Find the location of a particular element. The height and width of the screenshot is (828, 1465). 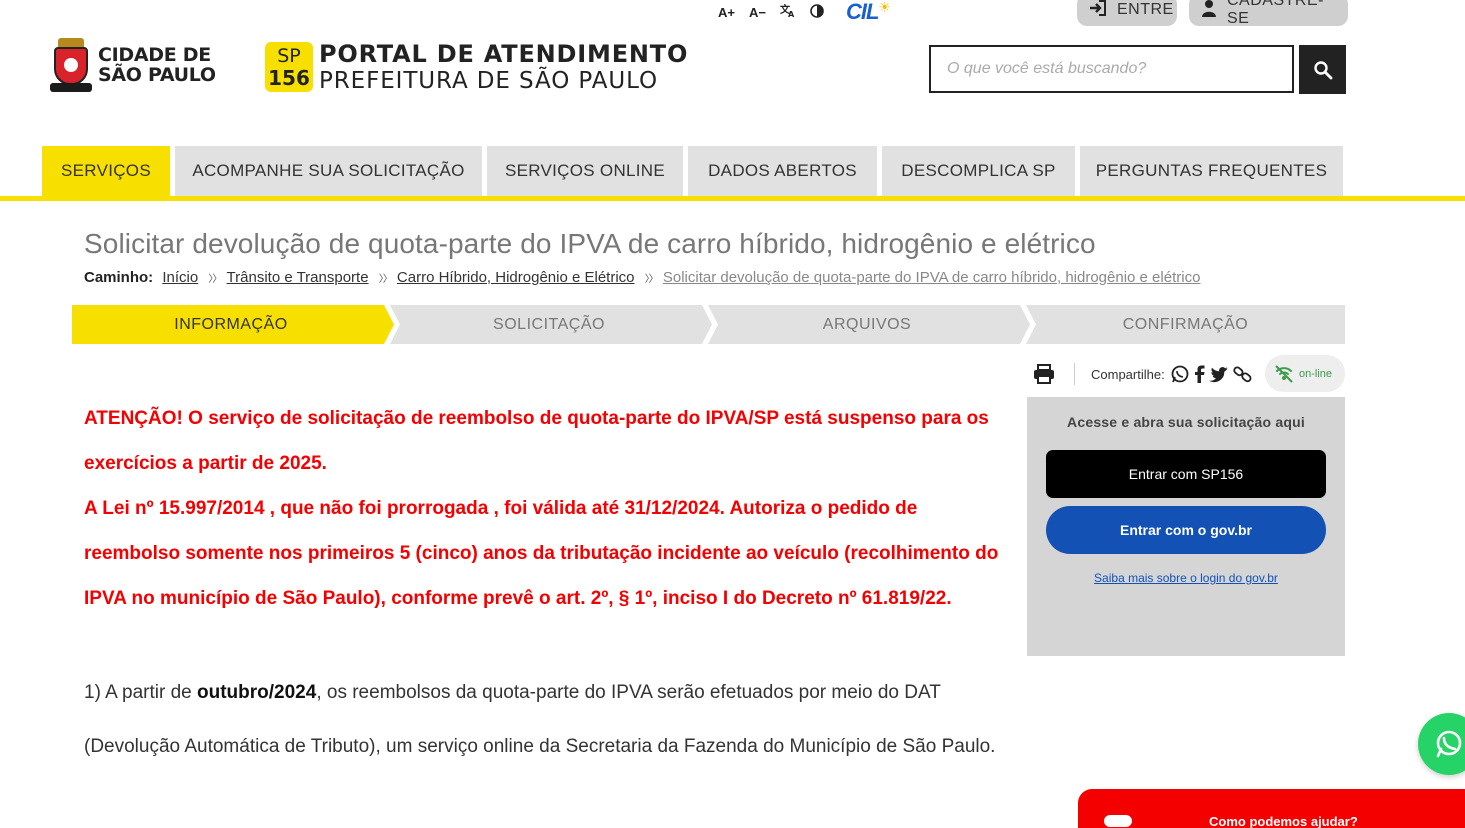

whatsapp-float-button is located at coordinates (1441, 744).